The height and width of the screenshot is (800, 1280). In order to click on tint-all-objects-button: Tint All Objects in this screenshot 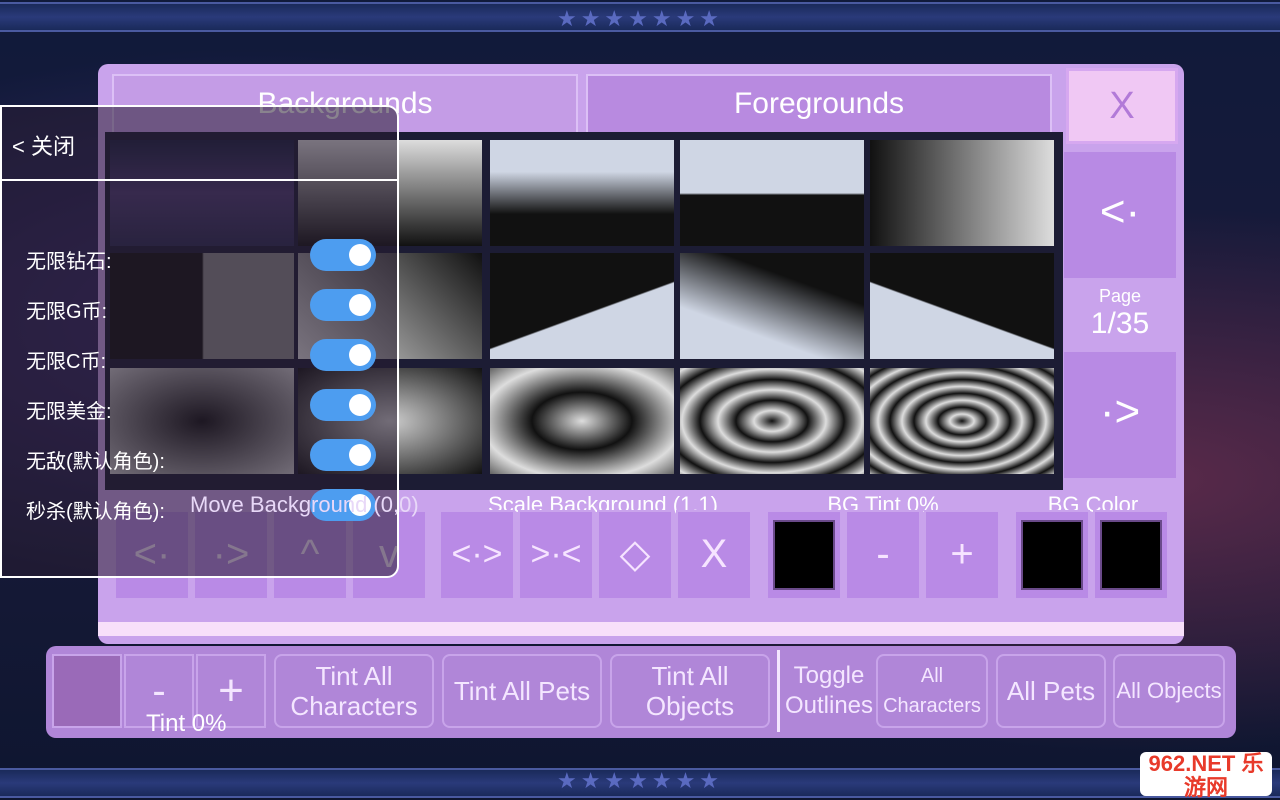, I will do `click(690, 691)`.